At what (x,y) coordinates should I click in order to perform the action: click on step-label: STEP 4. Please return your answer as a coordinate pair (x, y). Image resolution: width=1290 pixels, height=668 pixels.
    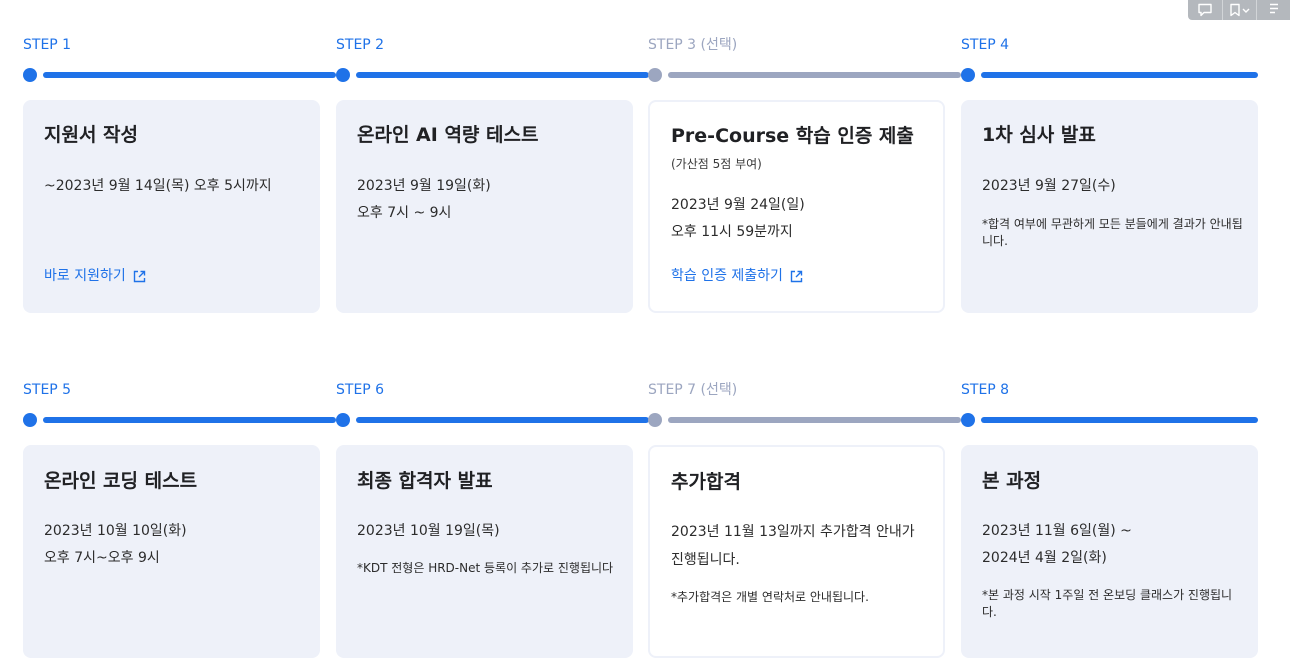
    Looking at the image, I should click on (985, 45).